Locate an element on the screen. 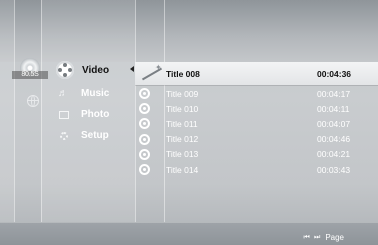 Image resolution: width=378 pixels, height=245 pixels. arrow-left-icon is located at coordinates (132, 69).